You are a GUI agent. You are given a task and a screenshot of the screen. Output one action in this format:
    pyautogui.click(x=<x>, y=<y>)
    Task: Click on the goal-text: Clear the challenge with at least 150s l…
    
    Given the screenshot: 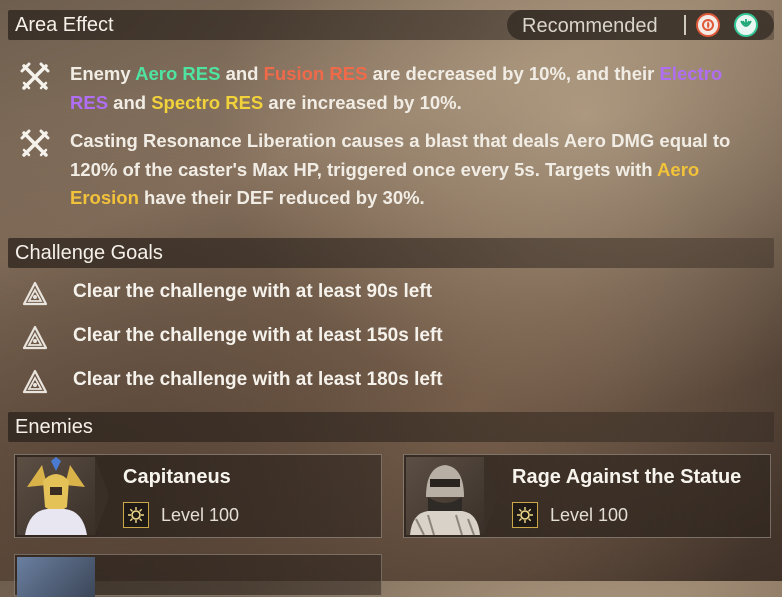 What is the action you would take?
    pyautogui.click(x=258, y=335)
    